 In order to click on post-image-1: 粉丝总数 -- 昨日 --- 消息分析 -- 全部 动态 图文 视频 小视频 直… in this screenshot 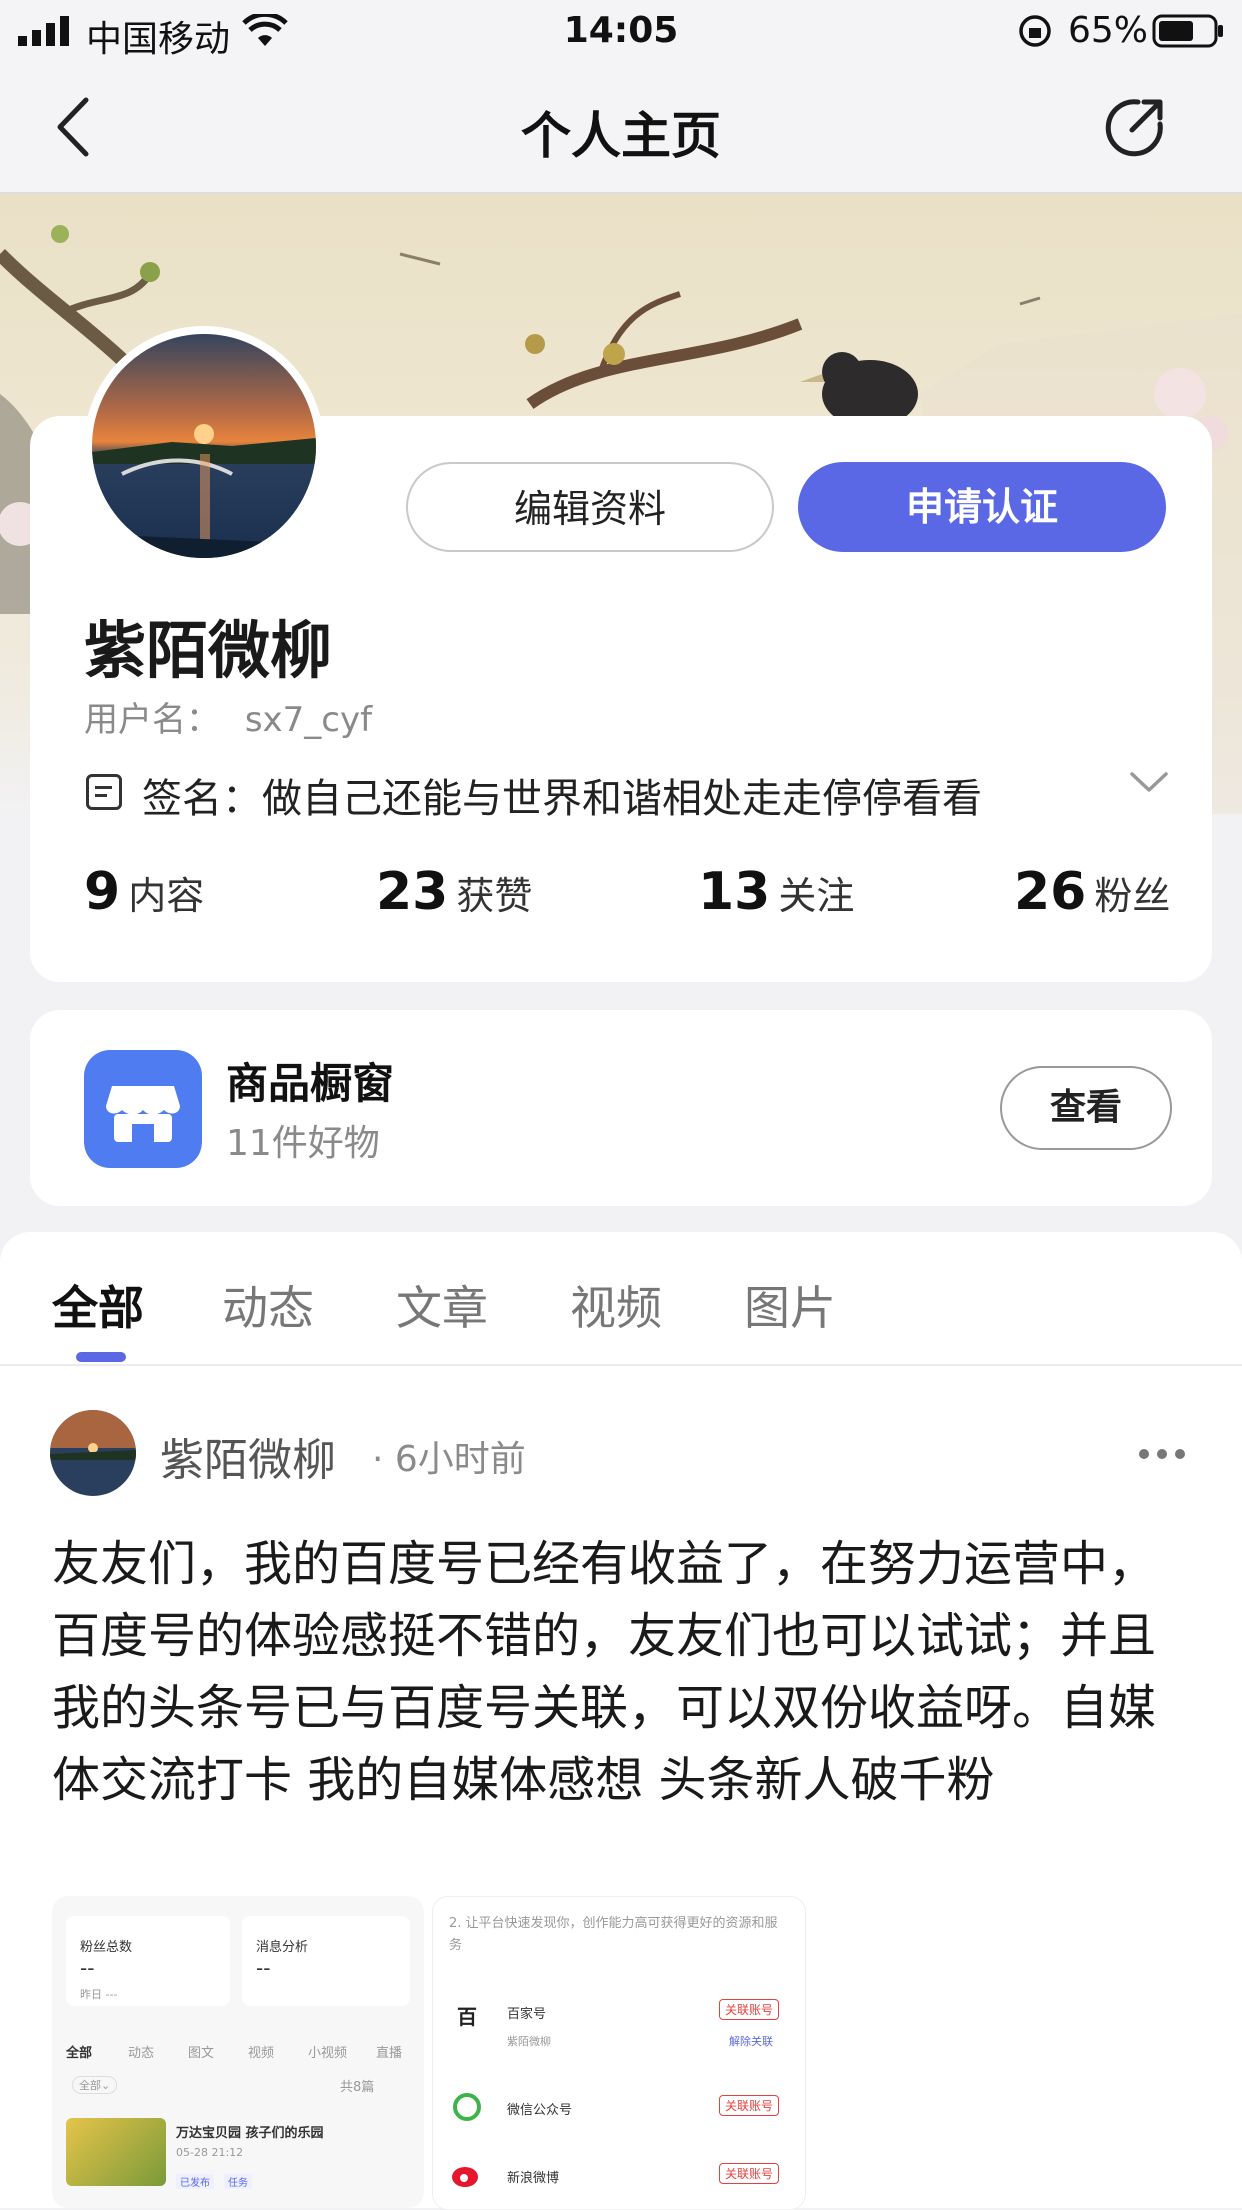, I will do `click(238, 2052)`.